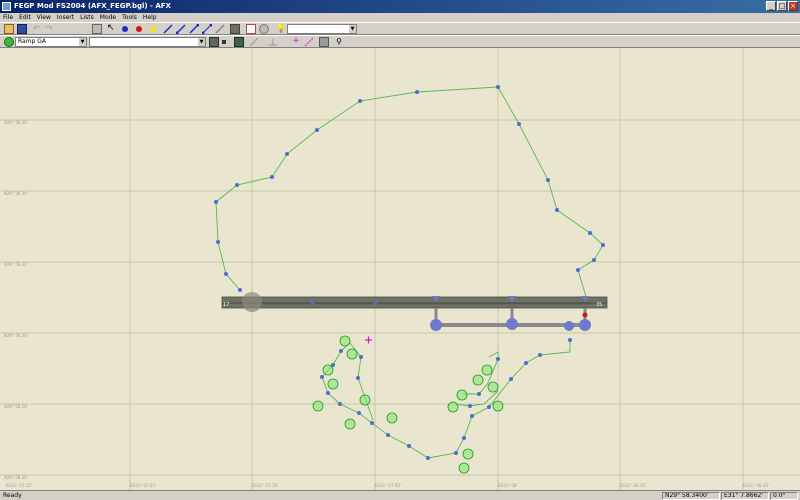 The image size is (800, 500). I want to click on runway: 17 35, so click(414, 302).